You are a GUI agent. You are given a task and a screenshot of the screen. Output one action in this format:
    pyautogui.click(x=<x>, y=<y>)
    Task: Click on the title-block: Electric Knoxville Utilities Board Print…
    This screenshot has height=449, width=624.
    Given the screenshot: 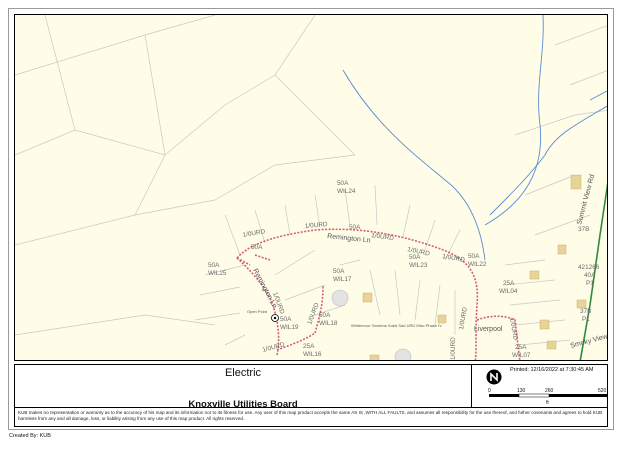 What is the action you would take?
    pyautogui.click(x=312, y=387)
    